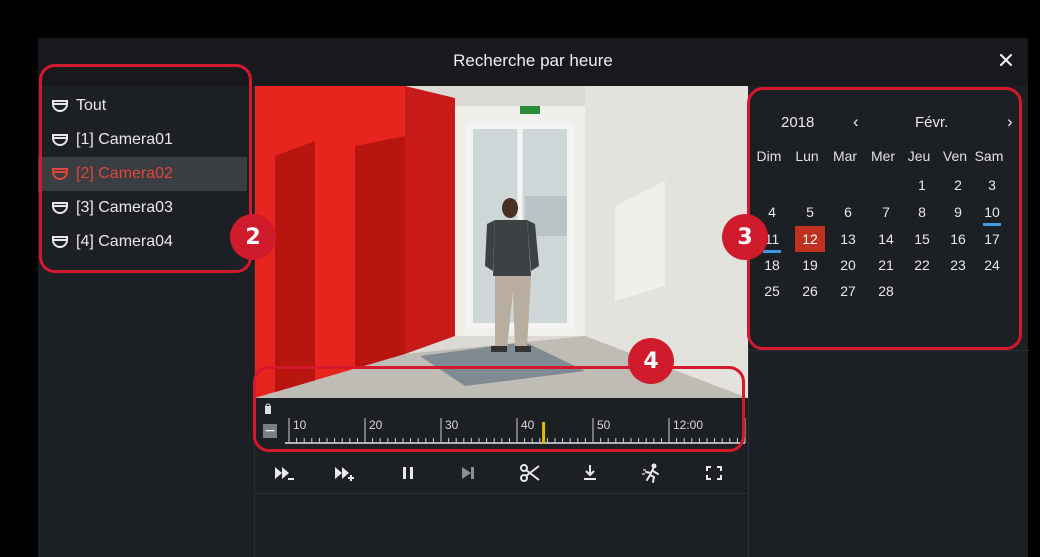 The image size is (1040, 557). What do you see at coordinates (845, 156) in the screenshot?
I see `weekday-header: Mar` at bounding box center [845, 156].